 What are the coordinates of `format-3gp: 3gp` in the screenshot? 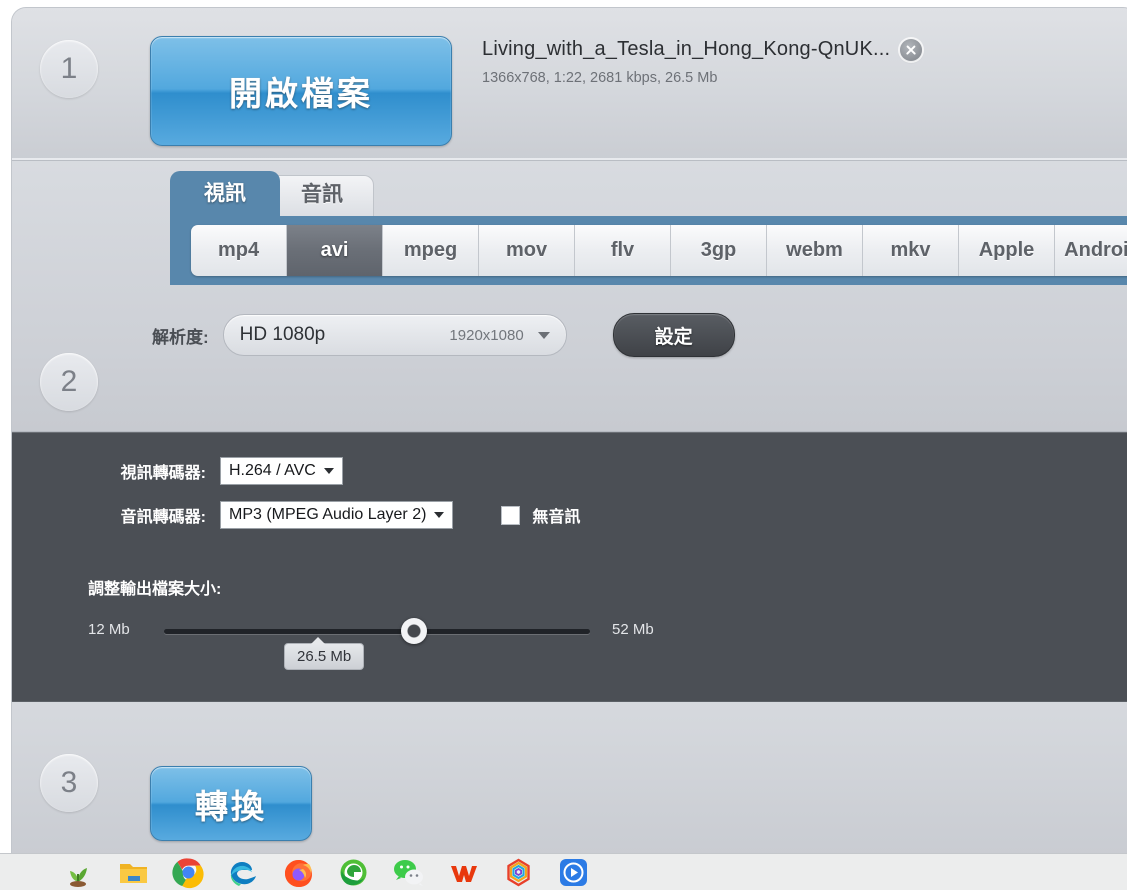 It's located at (719, 250).